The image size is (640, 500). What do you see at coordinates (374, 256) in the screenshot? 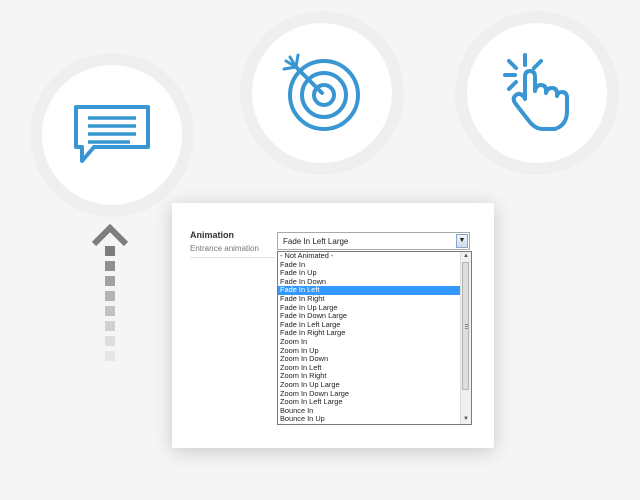
I see `option-item: - Not Animated -` at bounding box center [374, 256].